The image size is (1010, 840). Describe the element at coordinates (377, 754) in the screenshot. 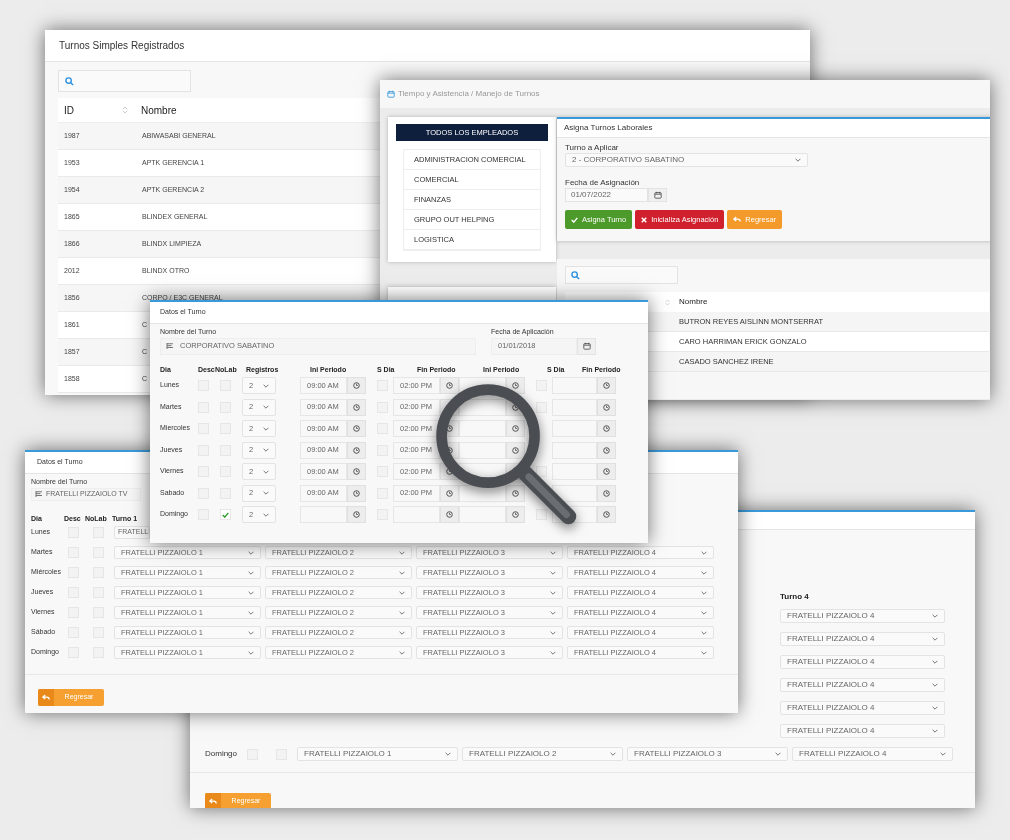

I see `select-field: FRATELLI PIZZAIOLO 1` at that location.